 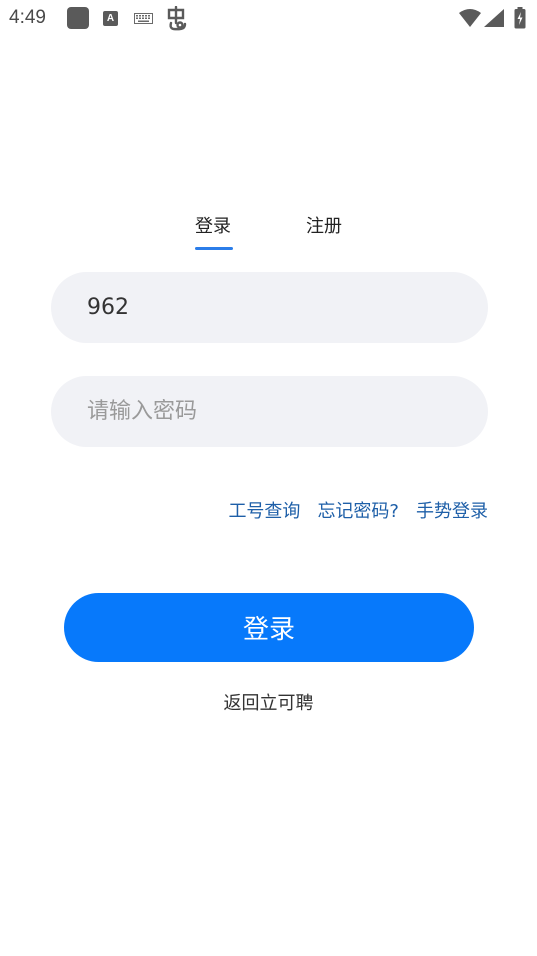 I want to click on tab-register: 注册, so click(x=324, y=225).